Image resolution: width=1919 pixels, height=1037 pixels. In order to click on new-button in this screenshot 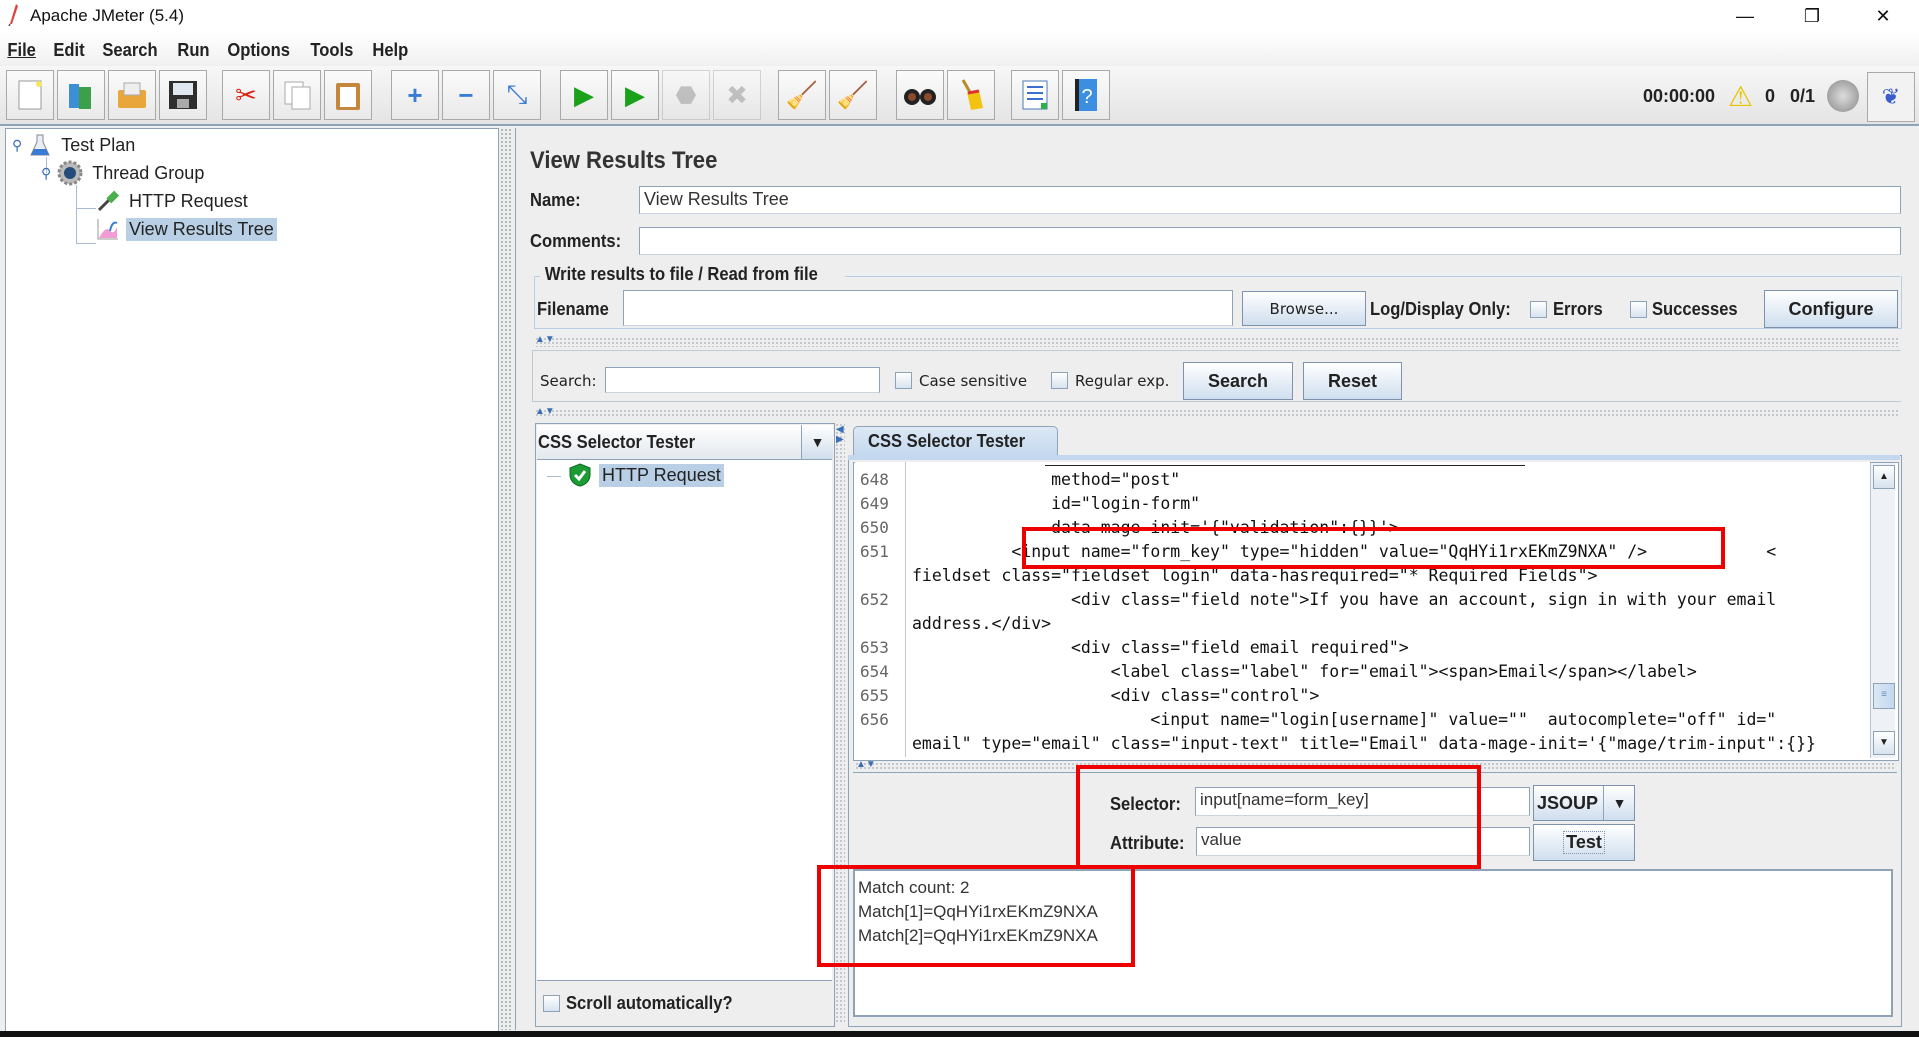, I will do `click(30, 95)`.